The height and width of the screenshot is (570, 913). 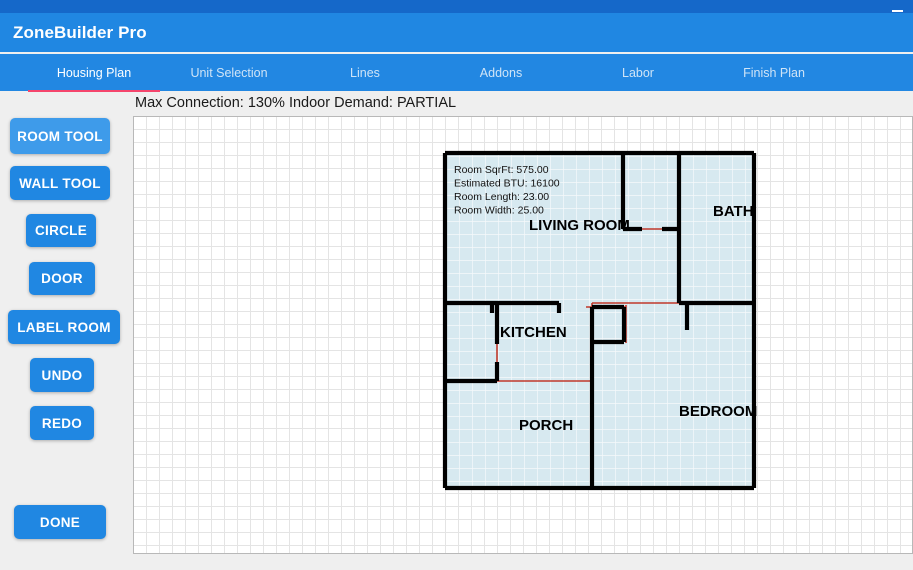 What do you see at coordinates (456, 562) in the screenshot?
I see `window-footer` at bounding box center [456, 562].